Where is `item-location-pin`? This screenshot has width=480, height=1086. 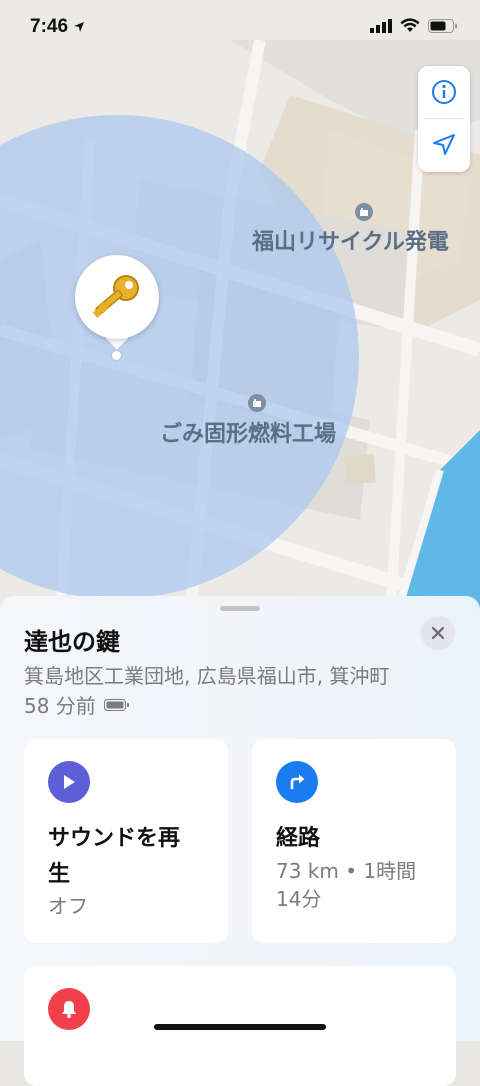 item-location-pin is located at coordinates (117, 297).